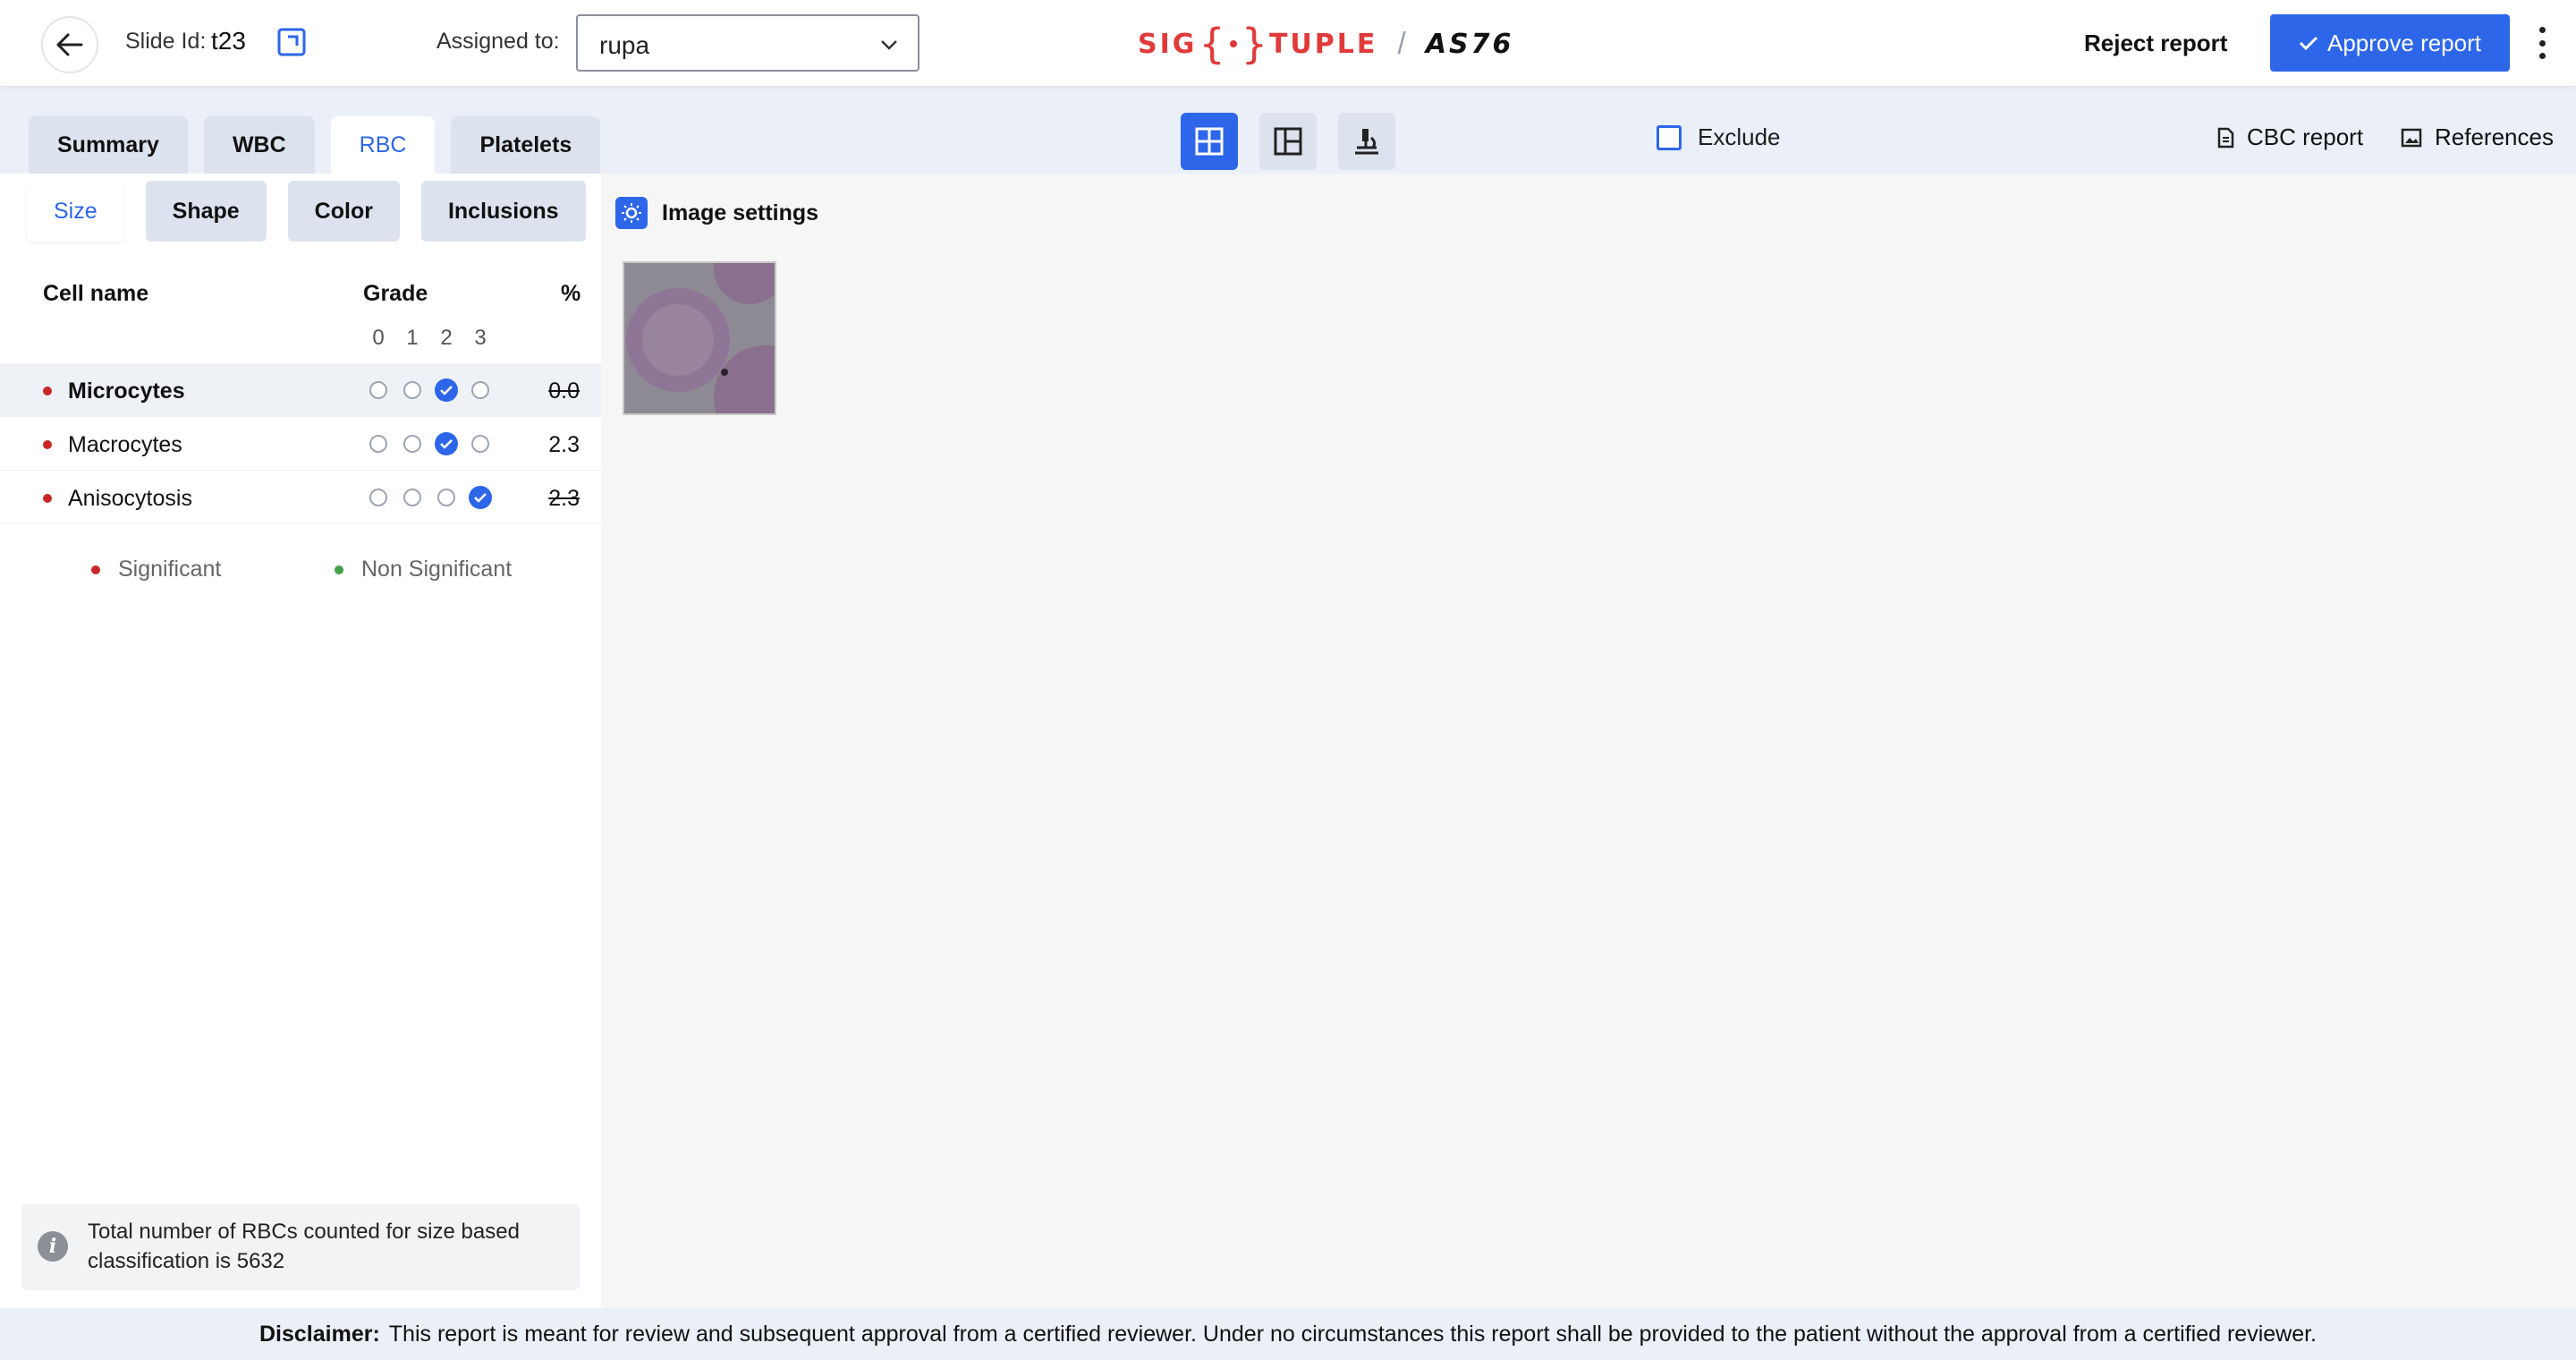 This screenshot has width=2576, height=1360. What do you see at coordinates (170, 569) in the screenshot?
I see `legend-significant-label: Significant` at bounding box center [170, 569].